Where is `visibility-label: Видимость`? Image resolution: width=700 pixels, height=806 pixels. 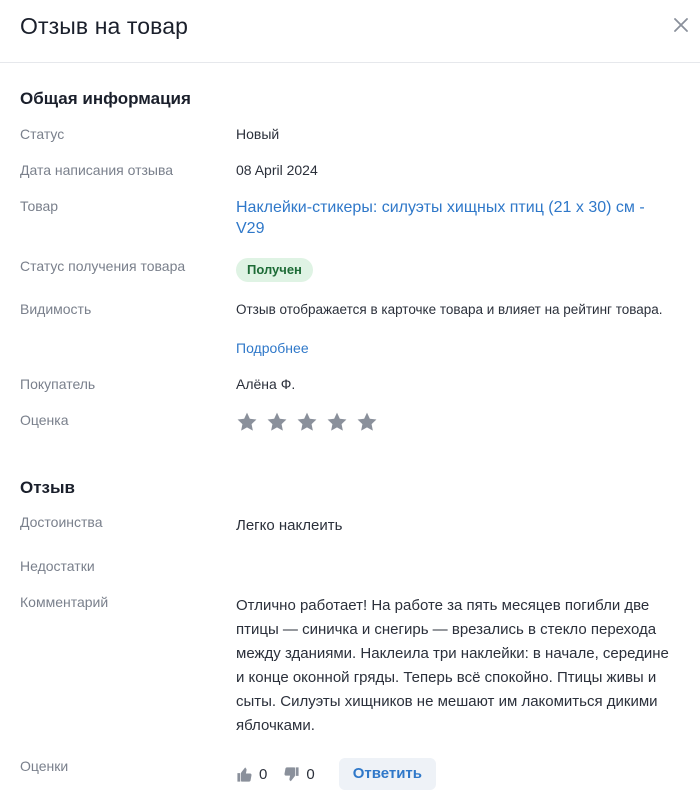 visibility-label: Видимость is located at coordinates (56, 309).